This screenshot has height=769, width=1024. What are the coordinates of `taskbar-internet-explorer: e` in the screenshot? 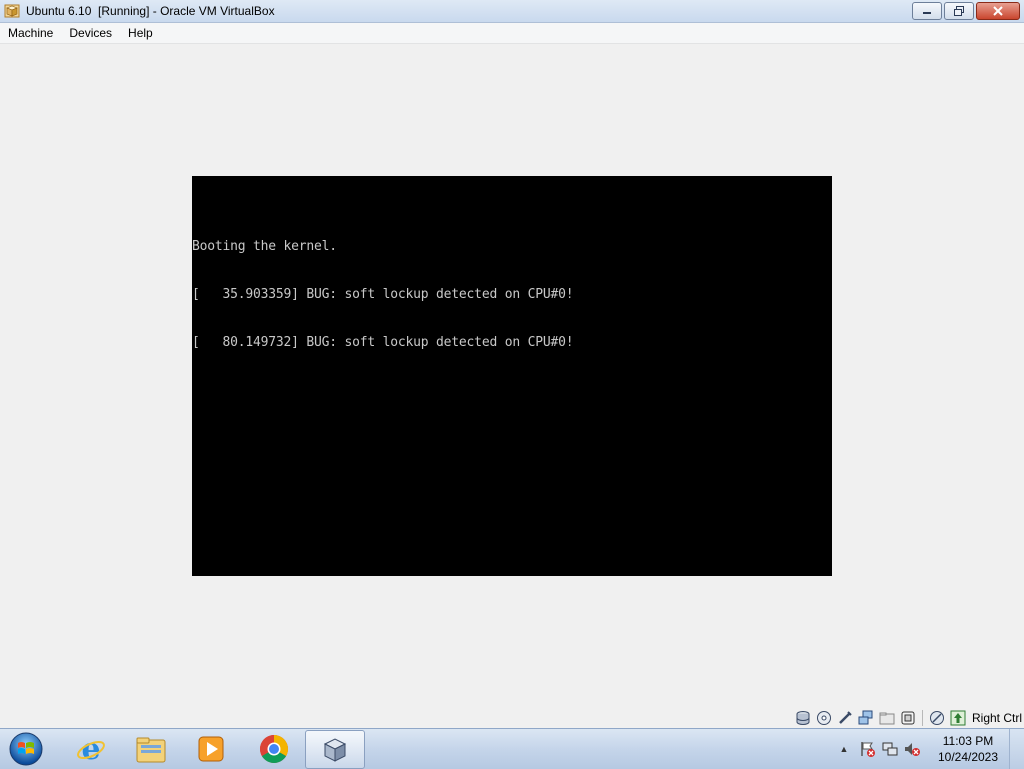 It's located at (91, 748).